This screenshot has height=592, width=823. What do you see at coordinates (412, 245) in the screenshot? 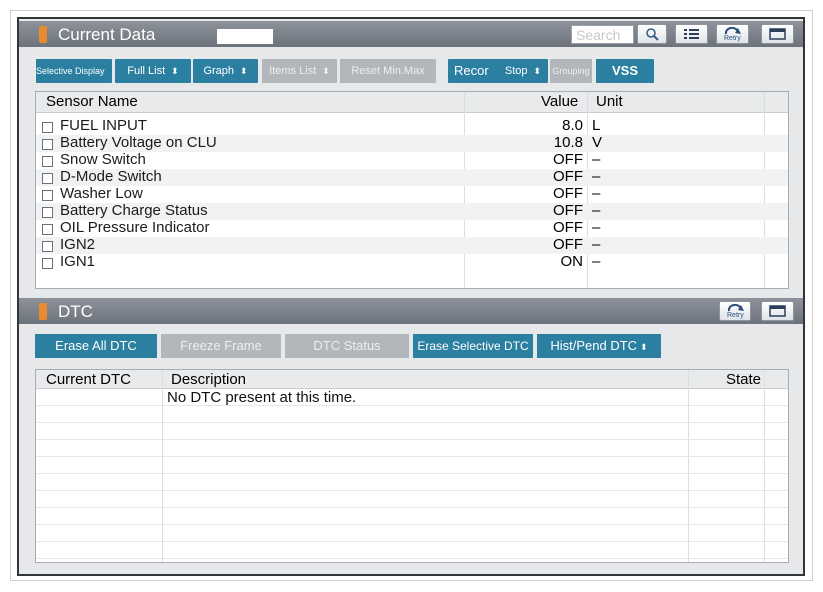
I see `table-row: IGN2 OFF –` at bounding box center [412, 245].